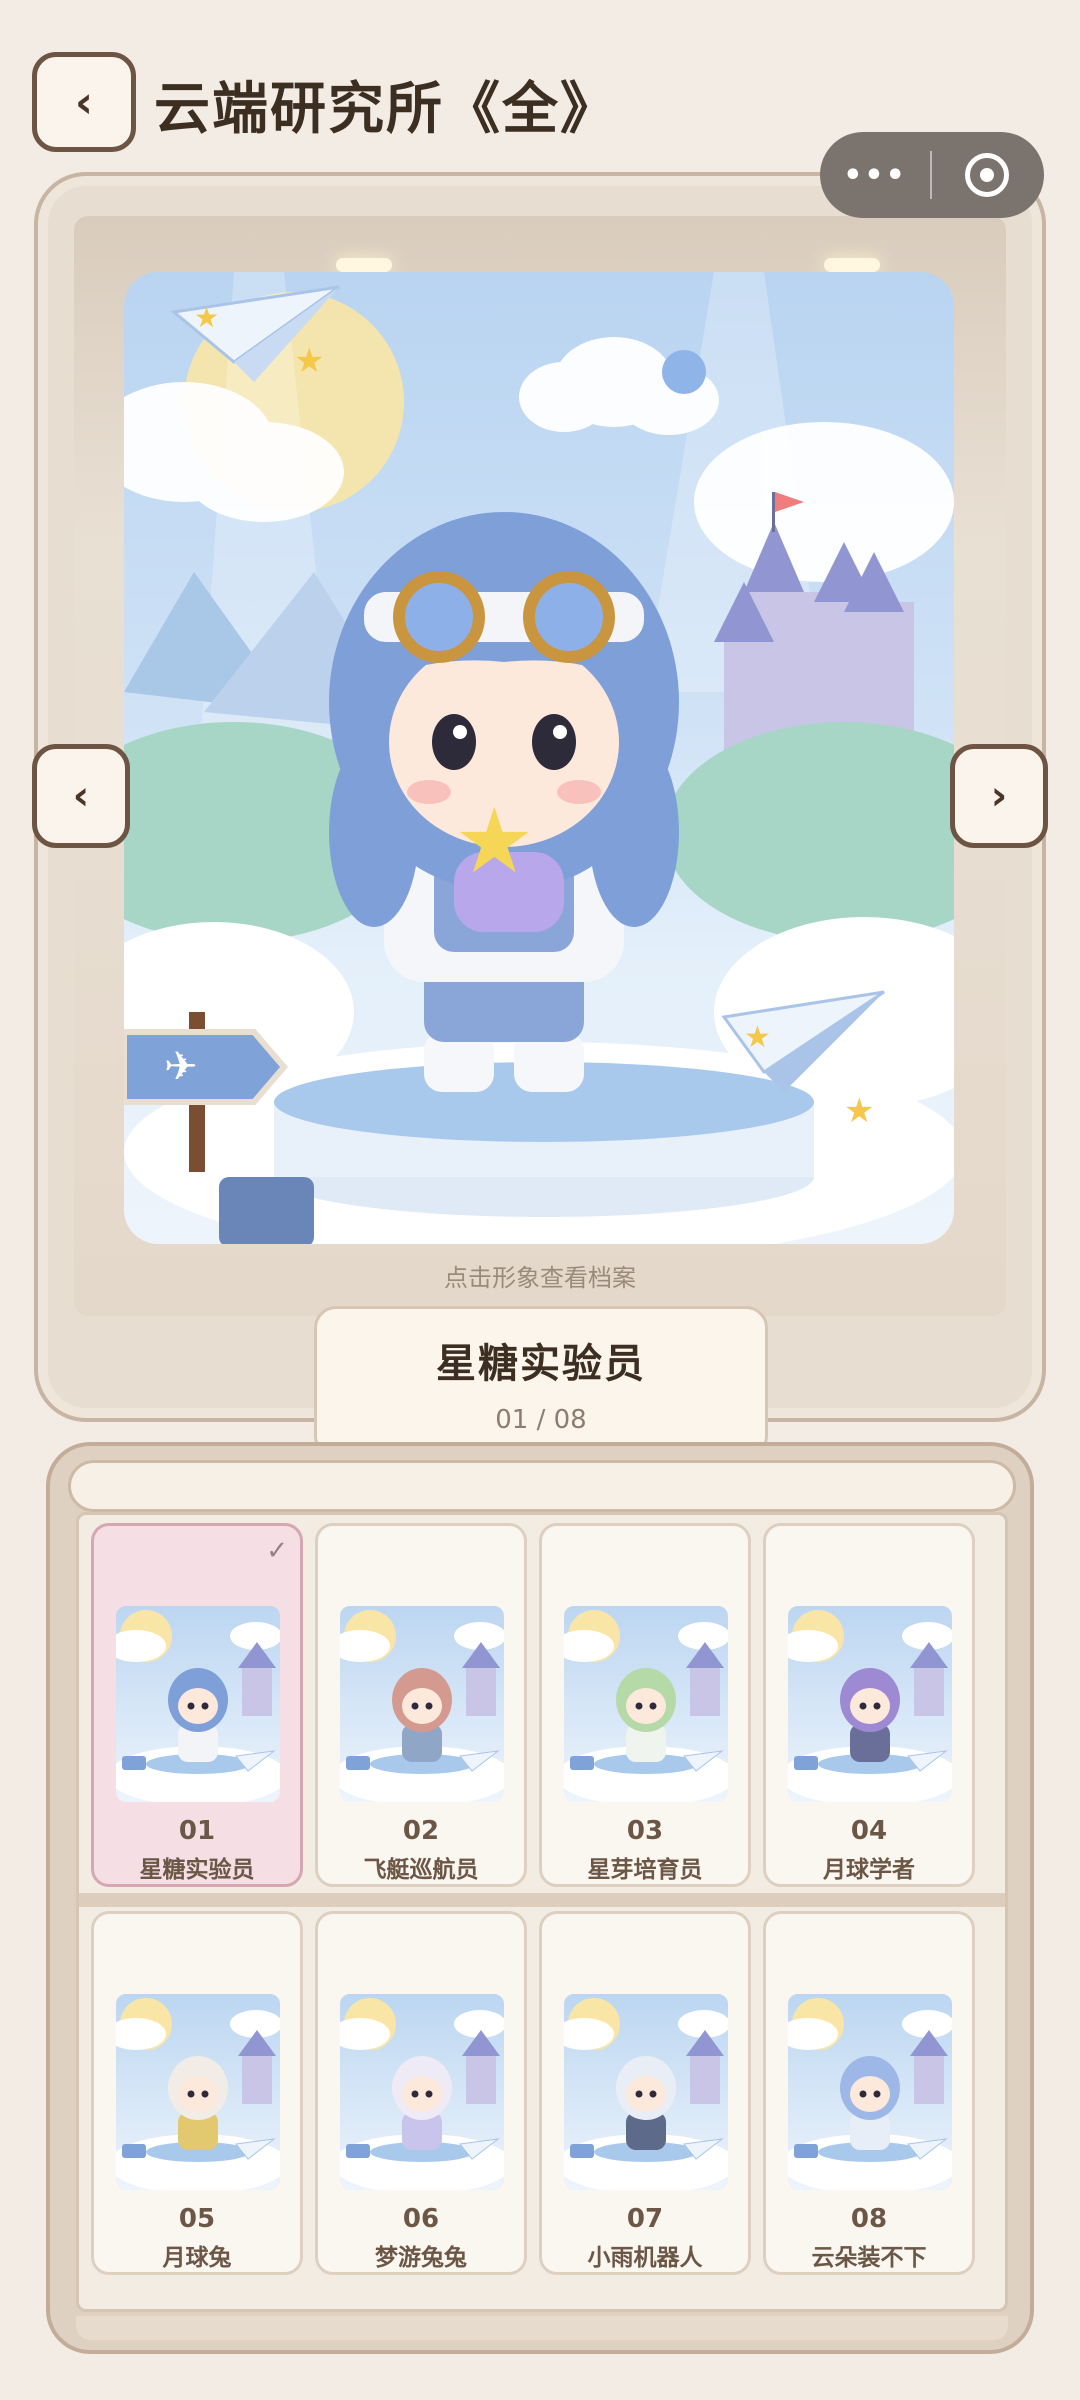  Describe the element at coordinates (869, 1831) in the screenshot. I see `character-number: 04` at that location.